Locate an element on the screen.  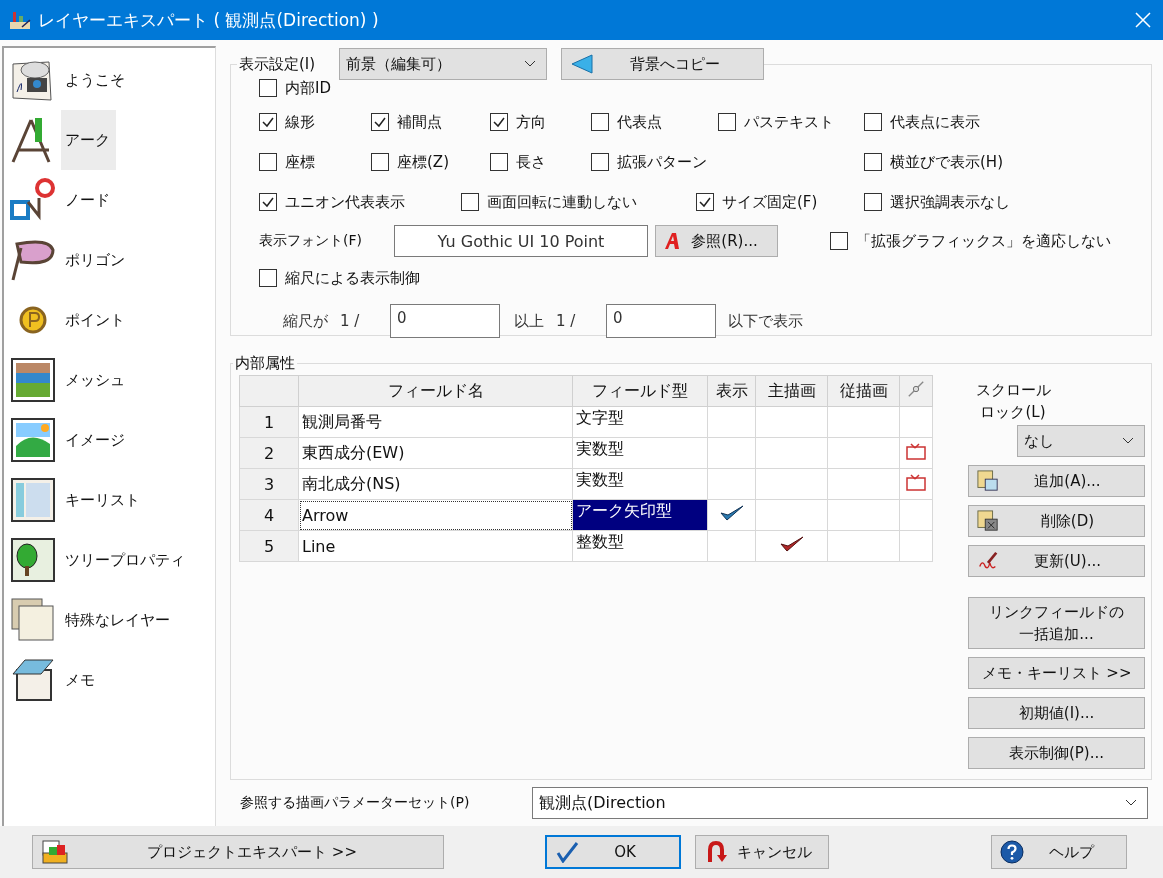
list-icon is located at coordinates (33, 500).